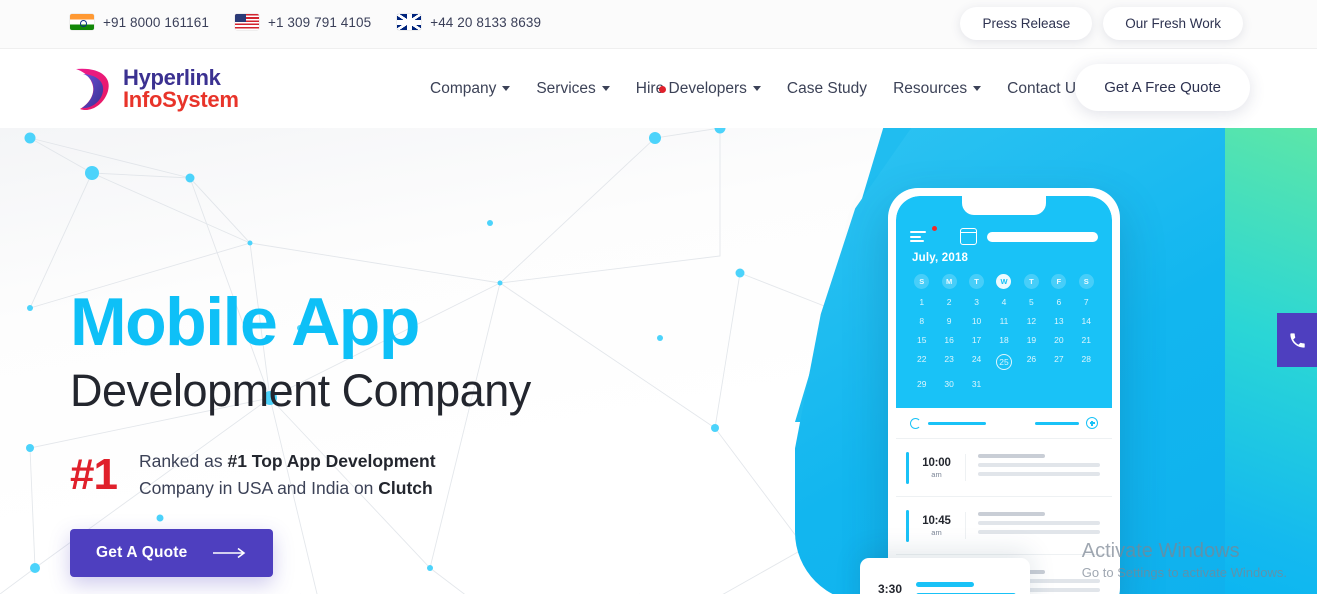 The width and height of the screenshot is (1317, 594). What do you see at coordinates (1058, 320) in the screenshot?
I see `calendar-day: 13` at bounding box center [1058, 320].